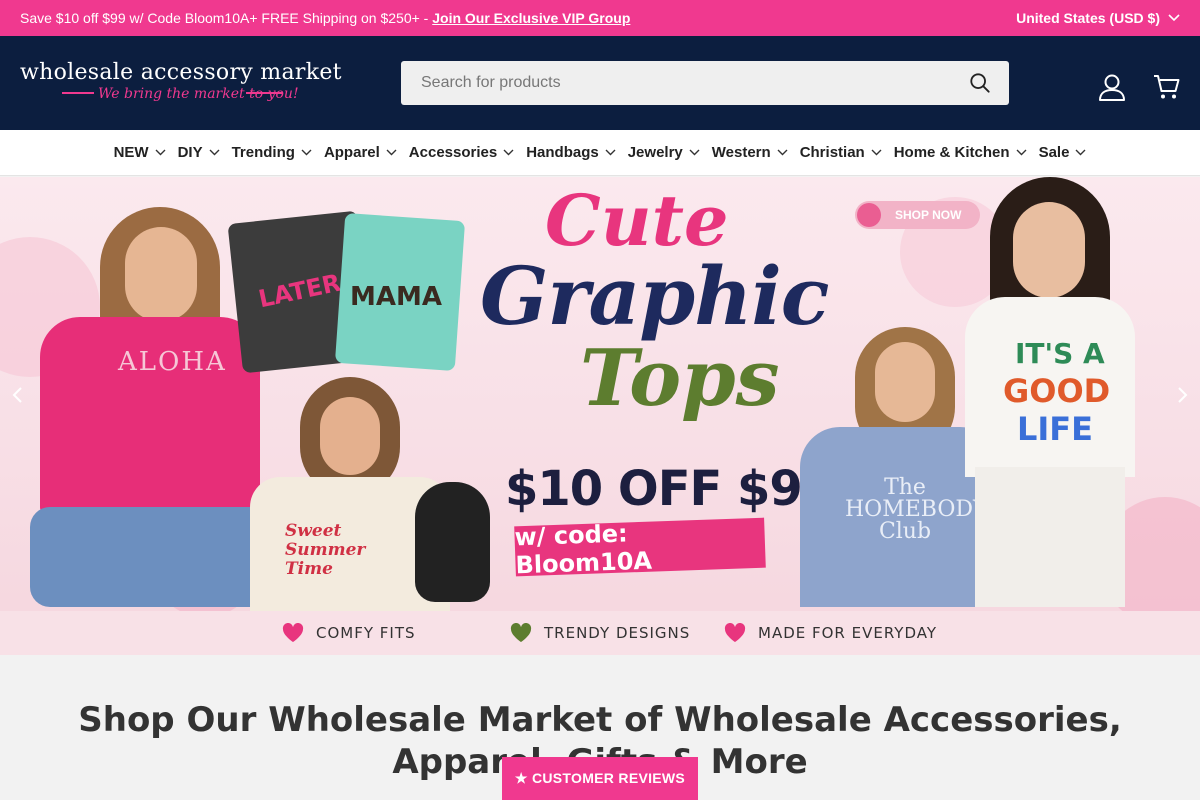 This screenshot has height=800, width=1200. Describe the element at coordinates (562, 152) in the screenshot. I see `nav-item-label: Handbags` at that location.